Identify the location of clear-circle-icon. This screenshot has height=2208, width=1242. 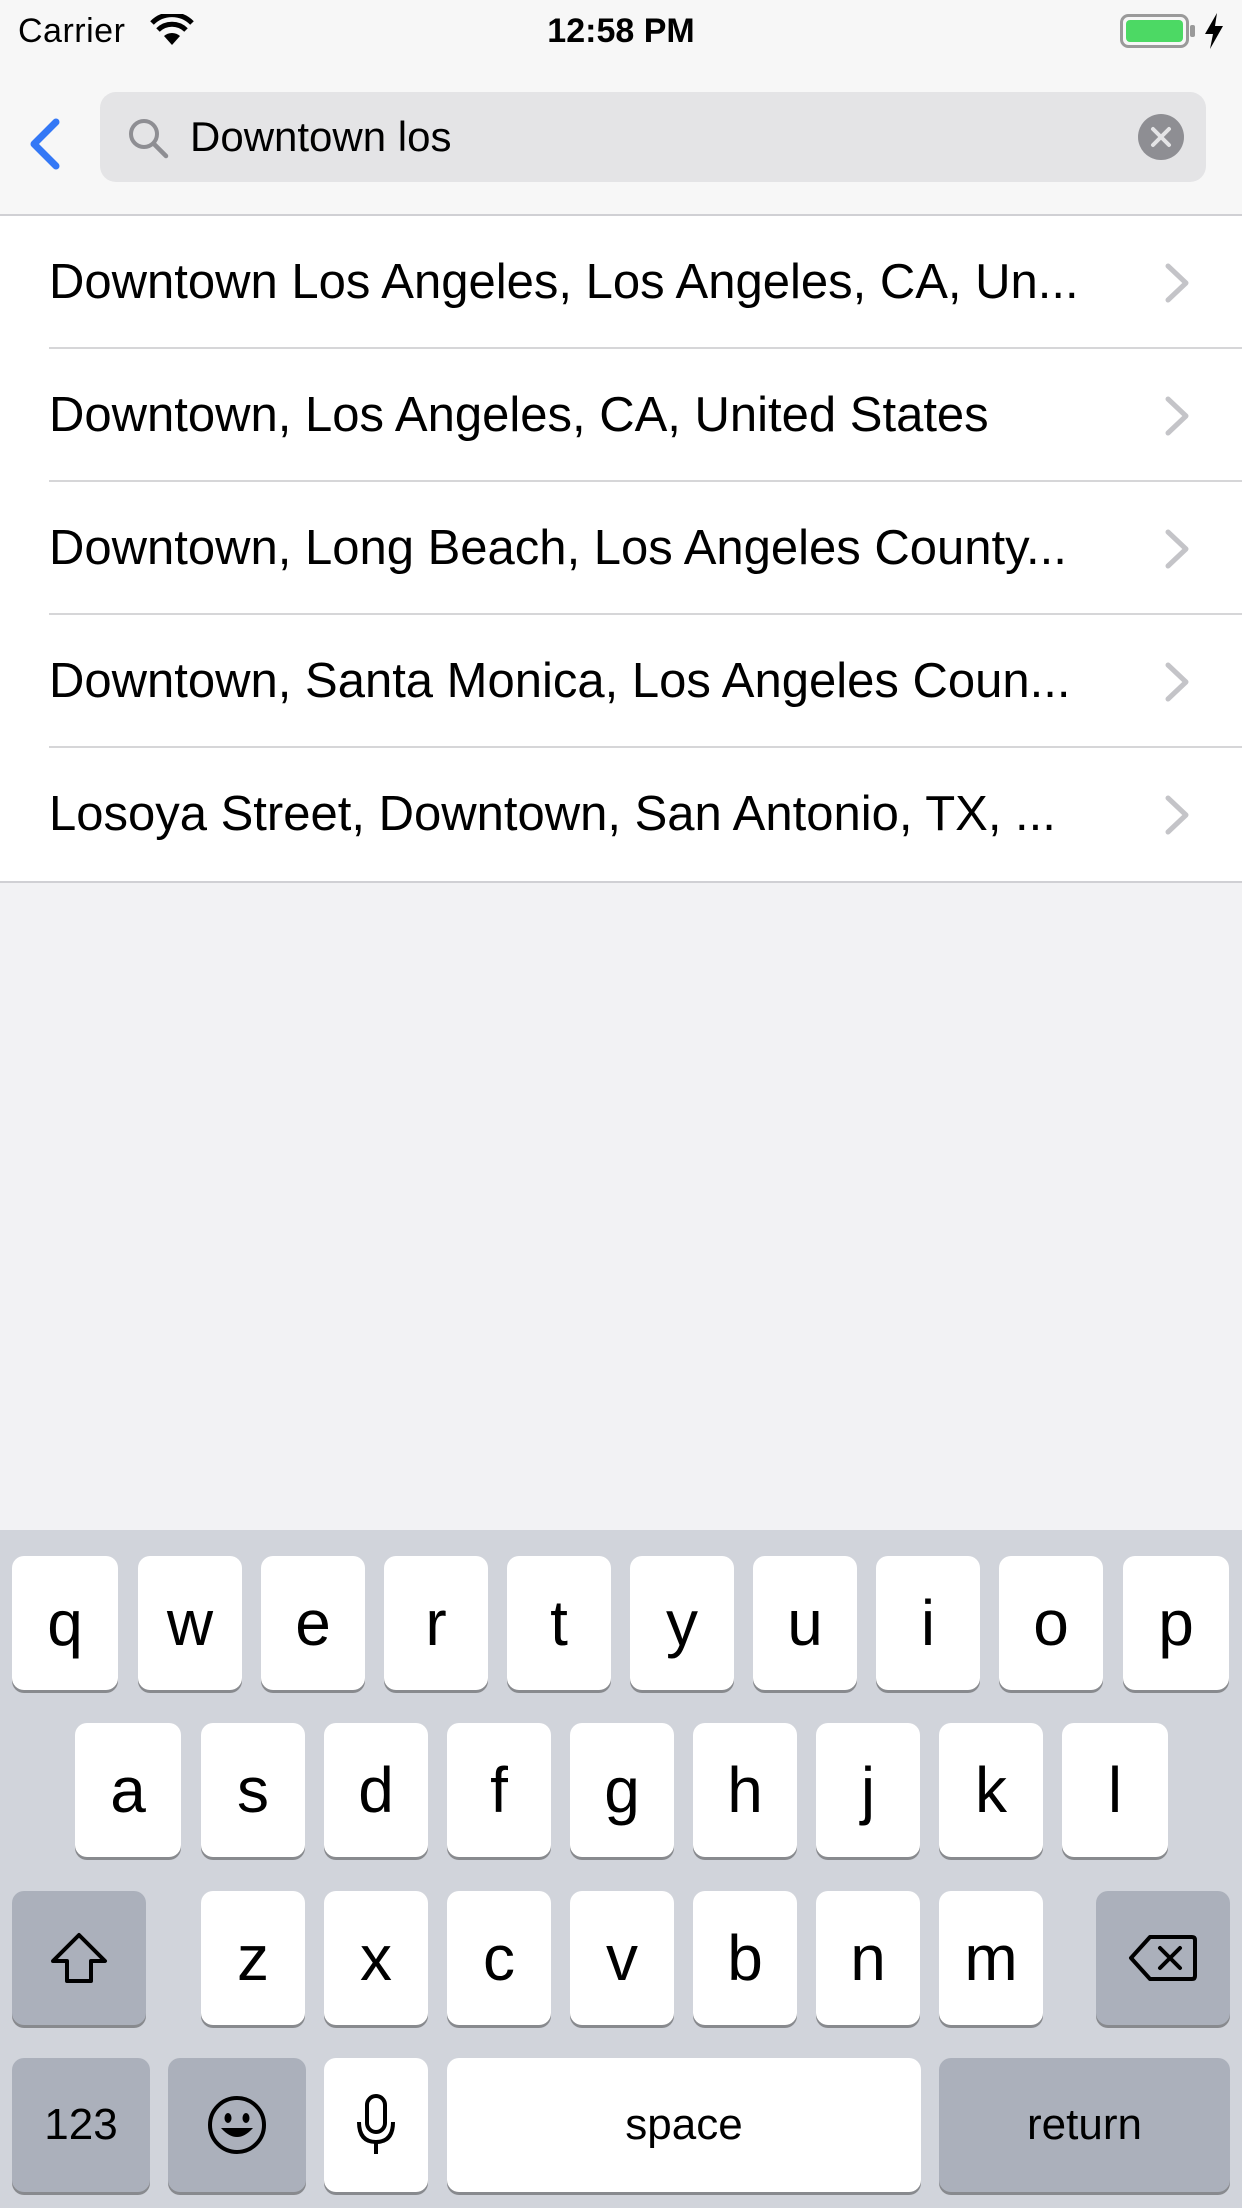
(1161, 137).